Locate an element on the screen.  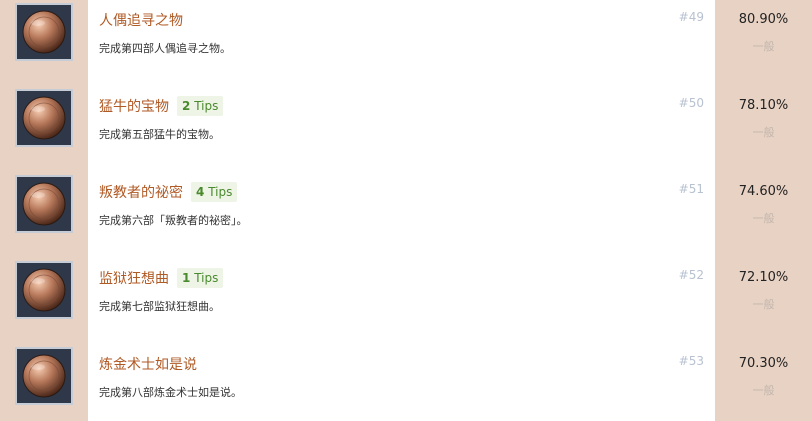
achievement-description: 完成第七部监狱狂想曲。 is located at coordinates (159, 306).